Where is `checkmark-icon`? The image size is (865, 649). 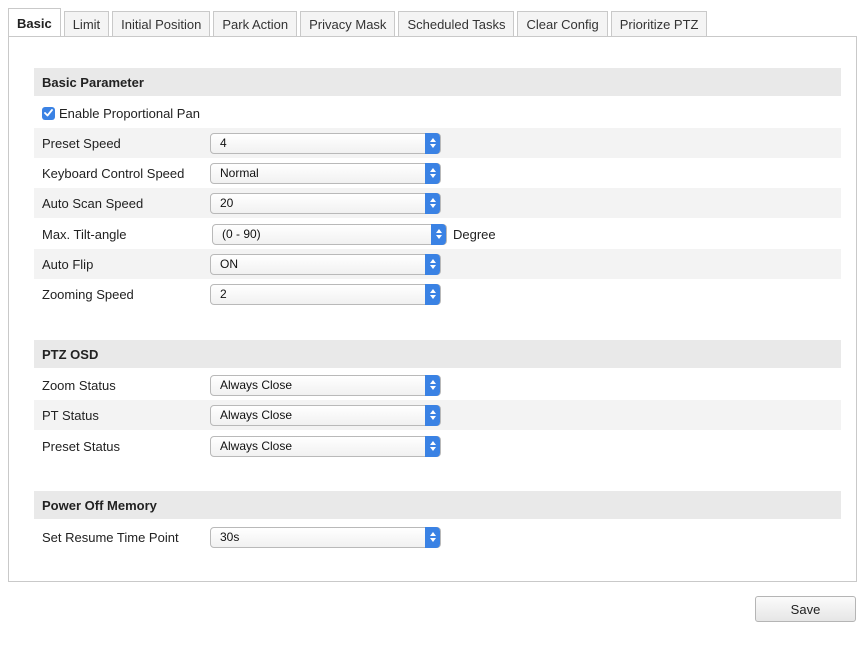 checkmark-icon is located at coordinates (48, 113).